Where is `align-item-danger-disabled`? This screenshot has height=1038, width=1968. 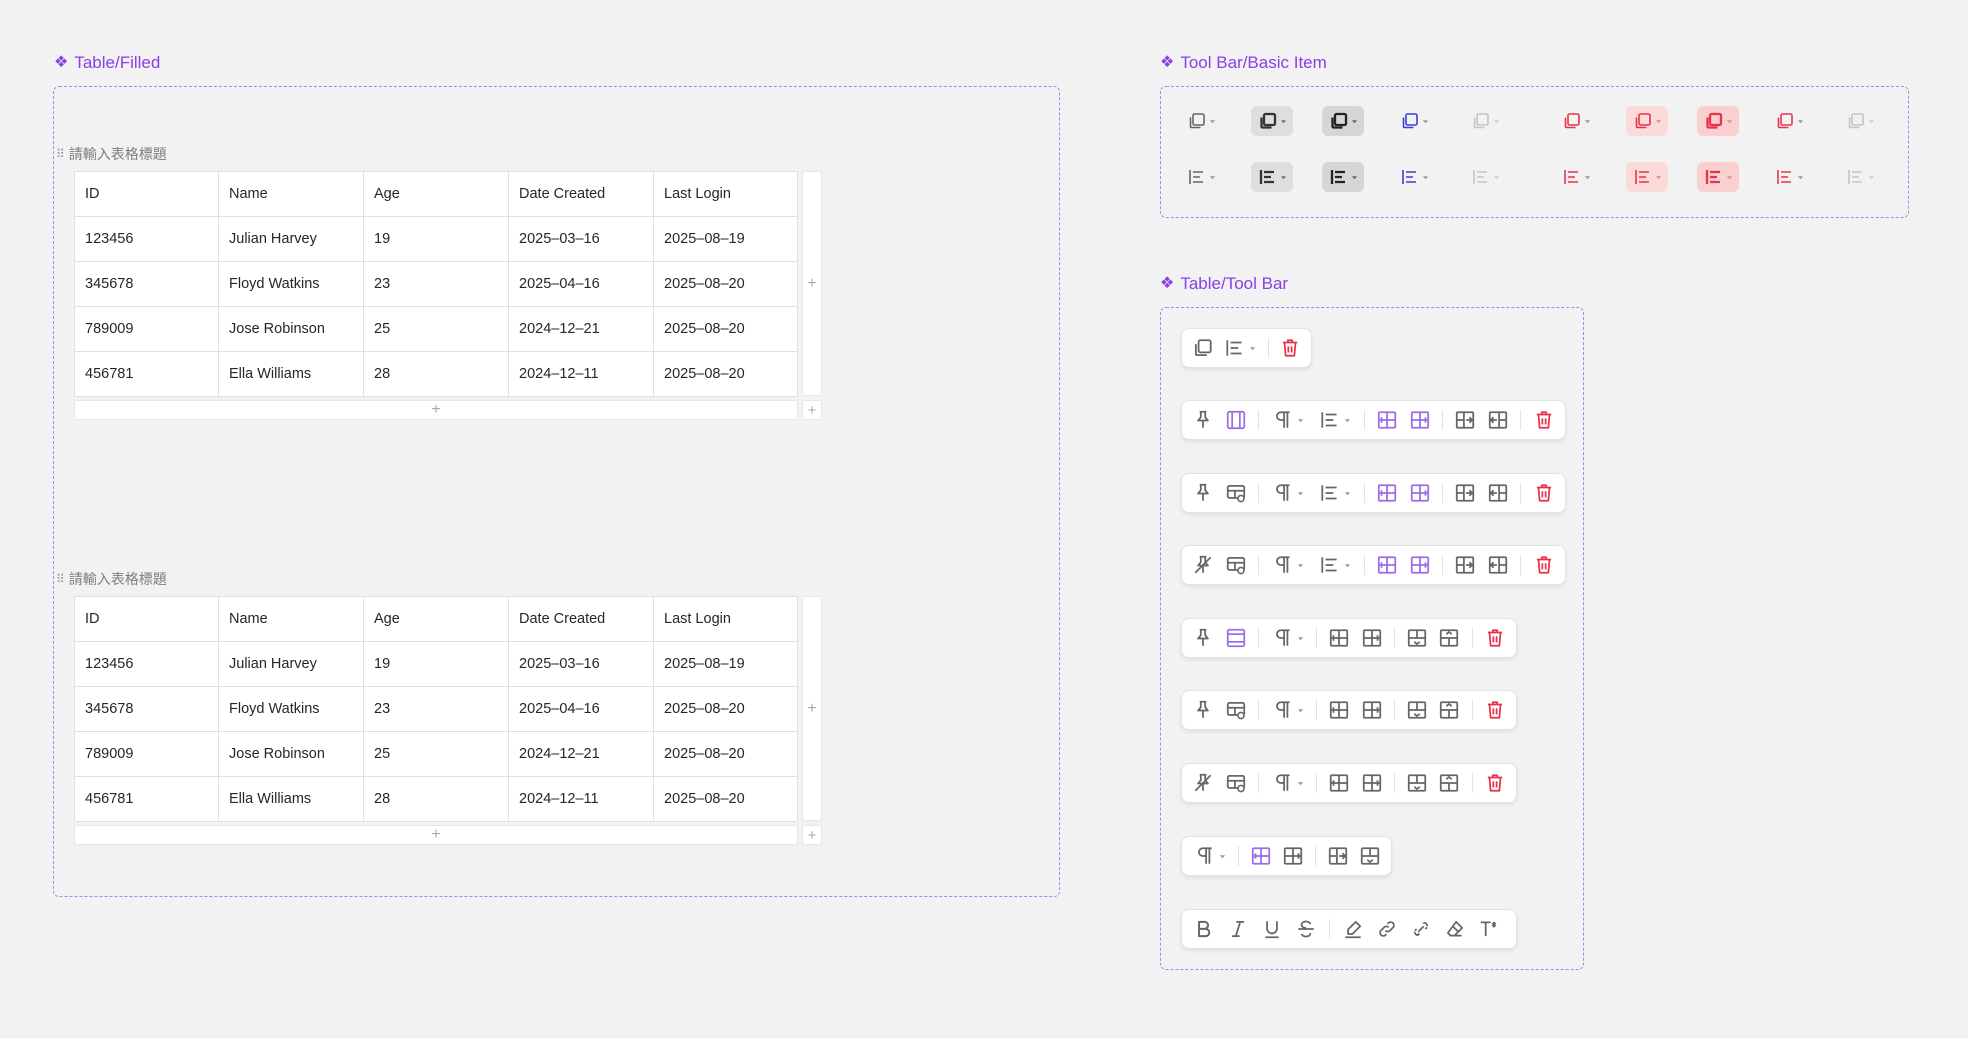 align-item-danger-disabled is located at coordinates (1860, 177).